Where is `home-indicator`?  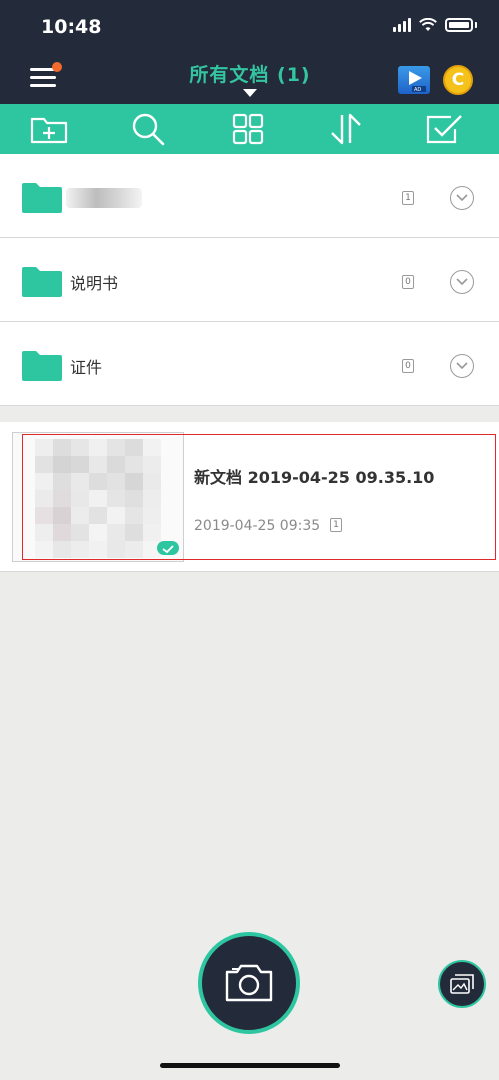
home-indicator is located at coordinates (250, 1065).